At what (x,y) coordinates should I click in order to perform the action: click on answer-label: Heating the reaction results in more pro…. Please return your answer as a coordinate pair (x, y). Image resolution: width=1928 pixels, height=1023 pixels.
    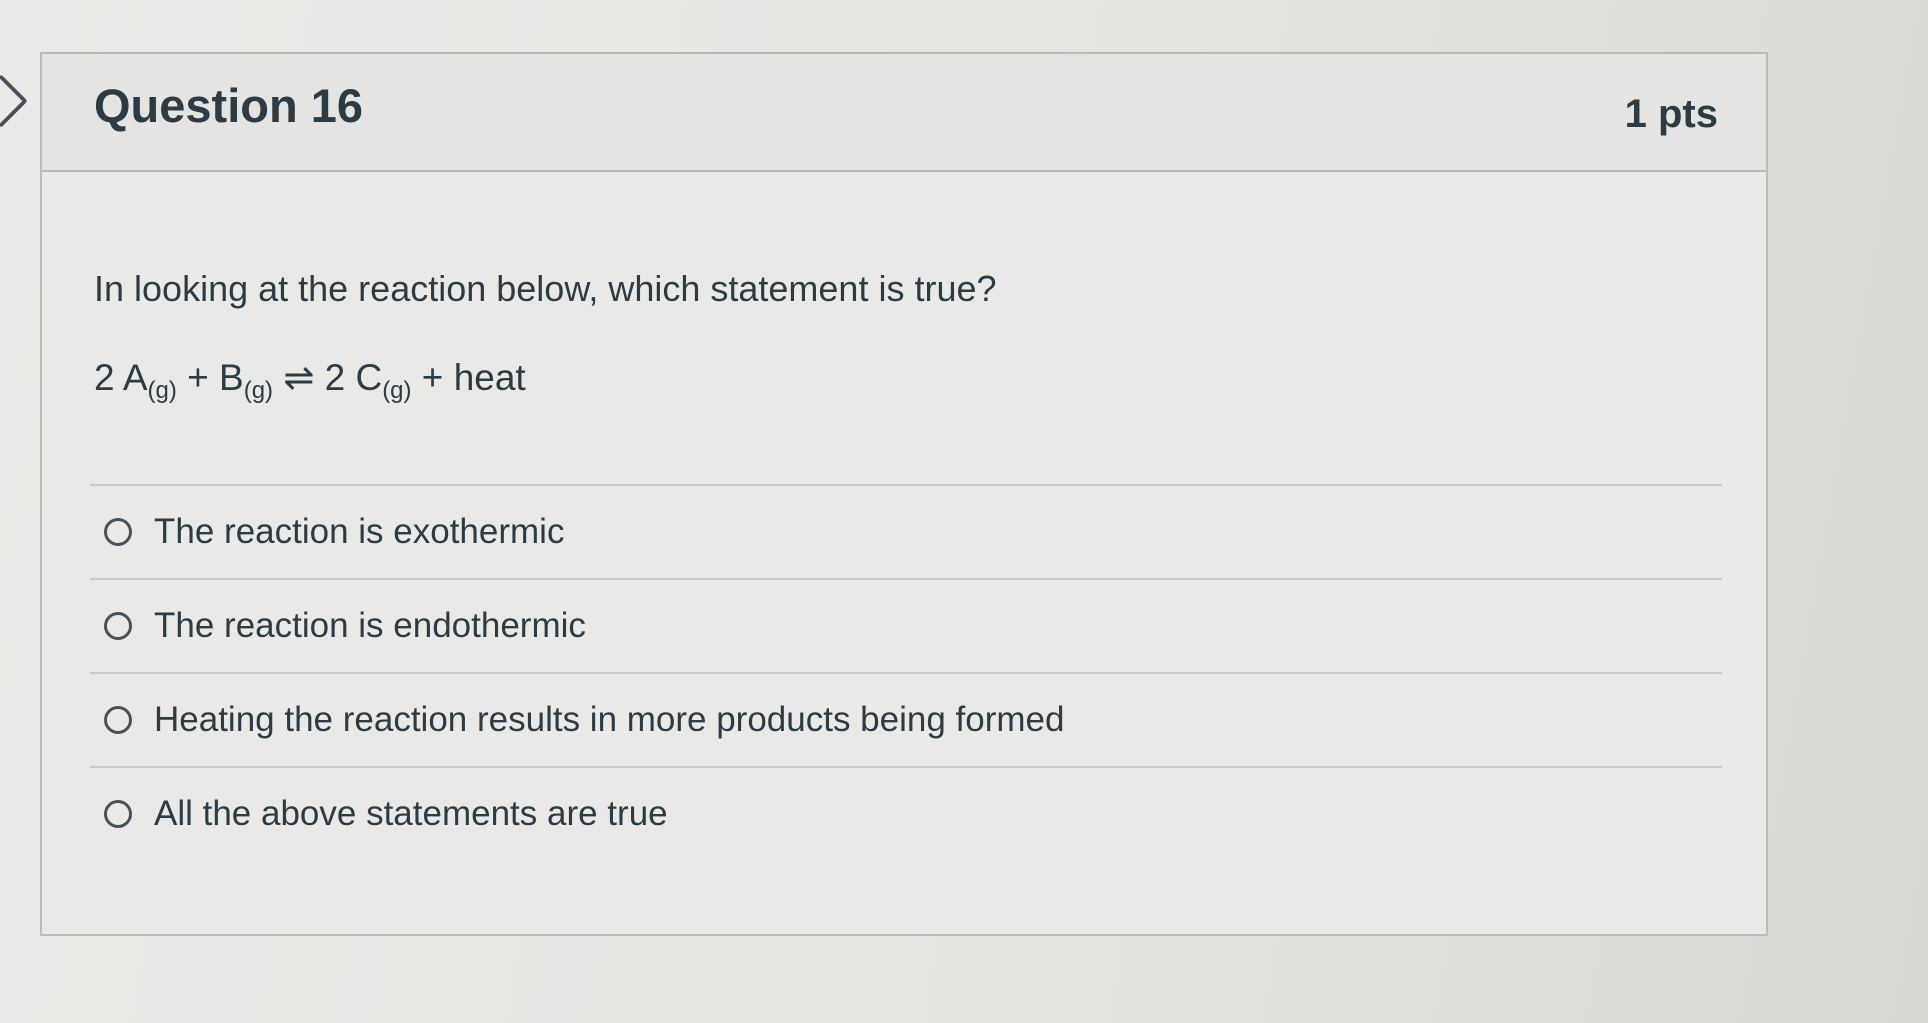
    Looking at the image, I should click on (609, 719).